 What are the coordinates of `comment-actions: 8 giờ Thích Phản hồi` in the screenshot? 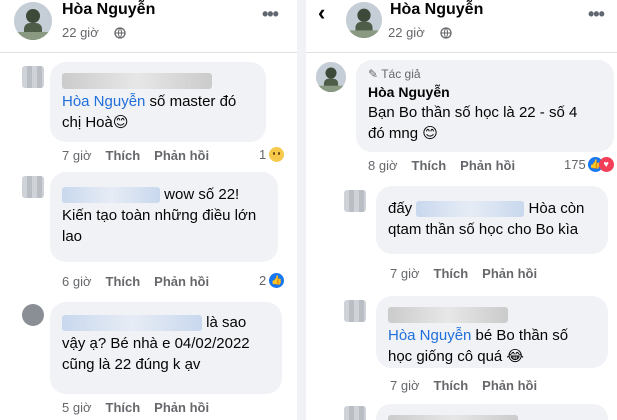 It's located at (448, 165).